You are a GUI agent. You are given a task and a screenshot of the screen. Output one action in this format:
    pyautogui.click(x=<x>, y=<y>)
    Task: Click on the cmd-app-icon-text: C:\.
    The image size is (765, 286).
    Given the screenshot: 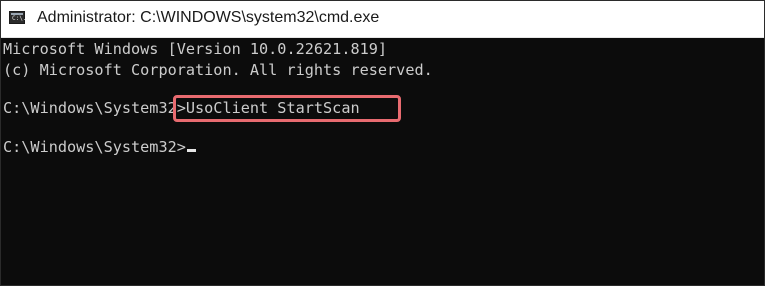 What is the action you would take?
    pyautogui.click(x=19, y=18)
    